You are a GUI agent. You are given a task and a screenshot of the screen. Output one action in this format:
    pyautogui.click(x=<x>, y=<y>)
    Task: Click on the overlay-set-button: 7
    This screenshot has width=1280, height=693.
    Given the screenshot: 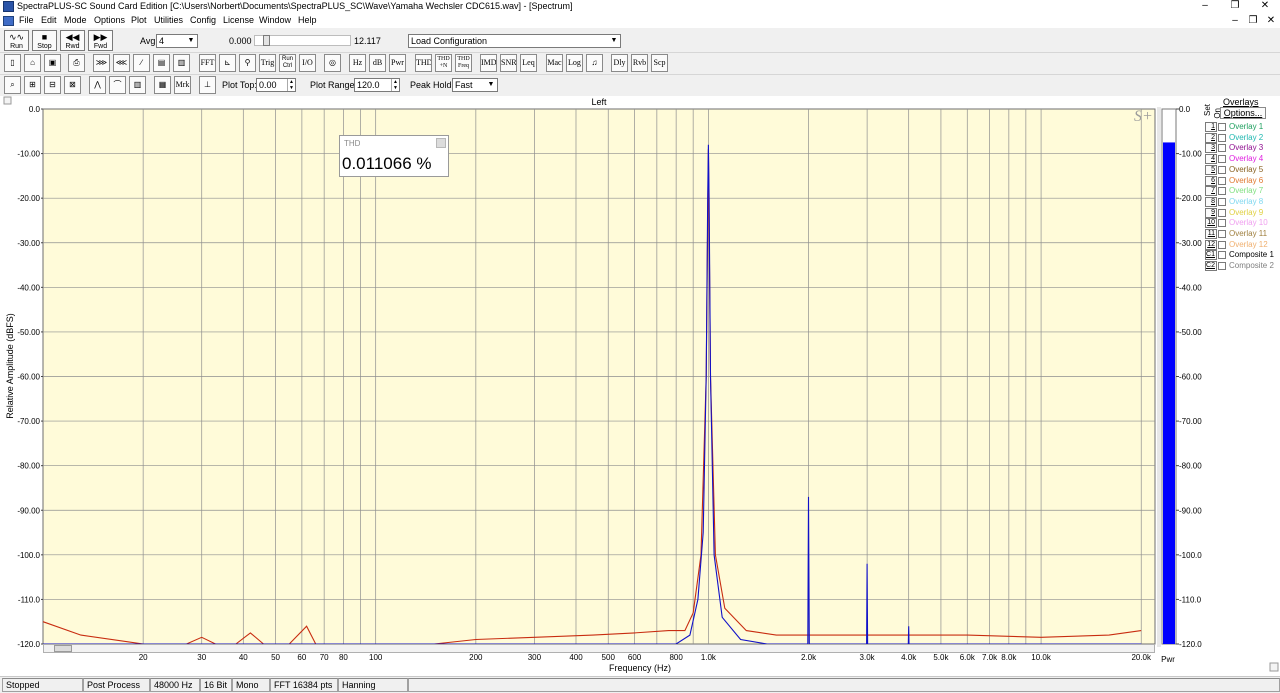 What is the action you would take?
    pyautogui.click(x=1211, y=191)
    